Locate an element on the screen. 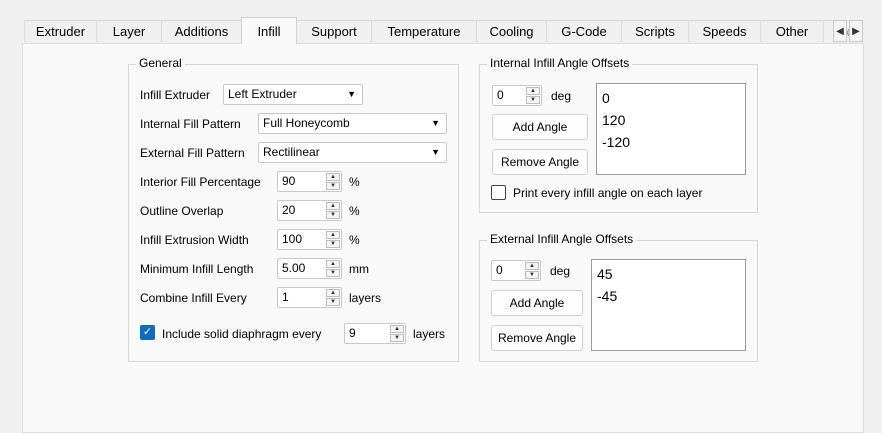 Image resolution: width=882 pixels, height=433 pixels. general-group-title: General is located at coordinates (160, 63).